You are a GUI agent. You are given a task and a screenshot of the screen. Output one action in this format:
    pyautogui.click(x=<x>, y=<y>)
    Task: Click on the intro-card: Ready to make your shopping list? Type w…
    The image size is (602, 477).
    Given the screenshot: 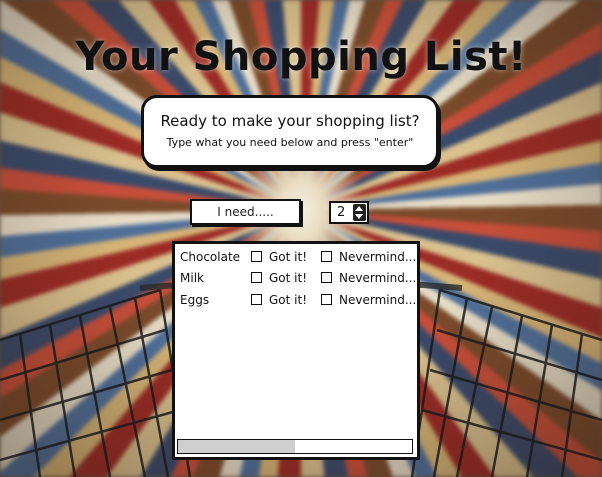 What is the action you would take?
    pyautogui.click(x=290, y=131)
    